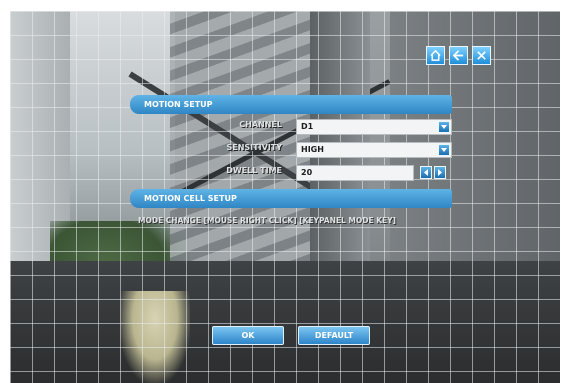 The image size is (568, 383). Describe the element at coordinates (291, 198) in the screenshot. I see `motion-cell-setup-header: MOTION CELL SETUP` at that location.